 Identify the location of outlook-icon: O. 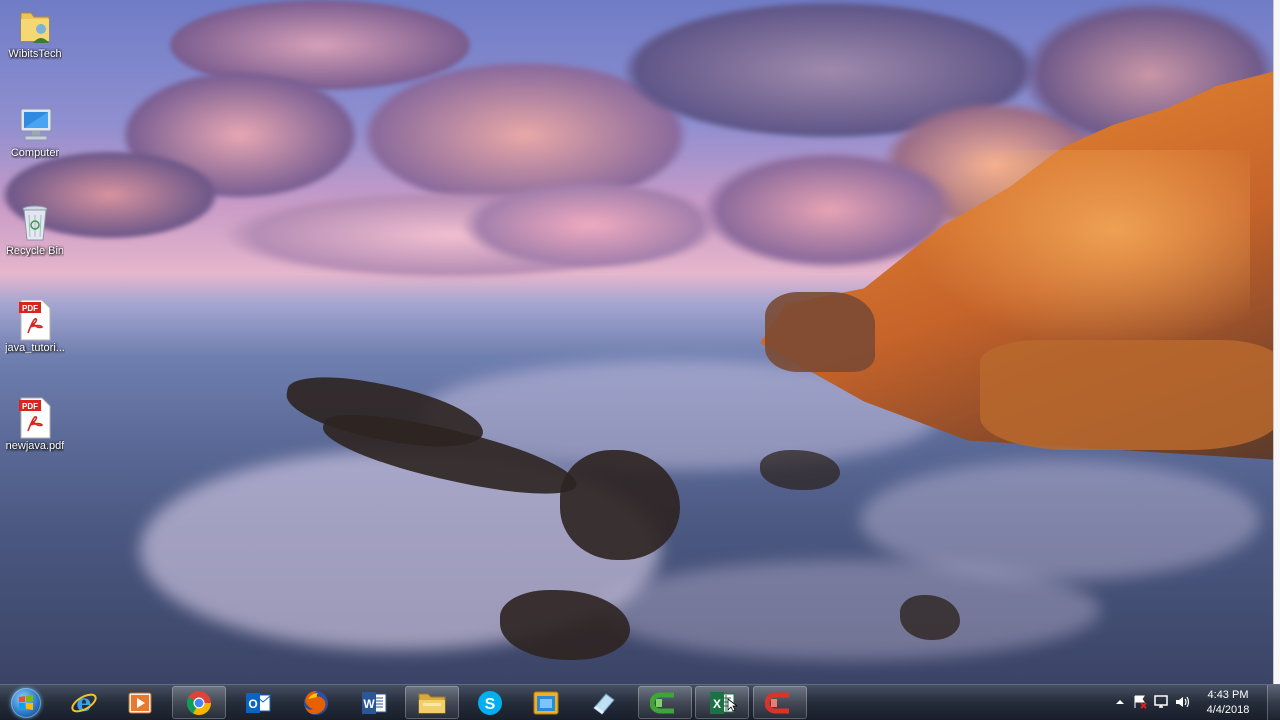
(258, 702).